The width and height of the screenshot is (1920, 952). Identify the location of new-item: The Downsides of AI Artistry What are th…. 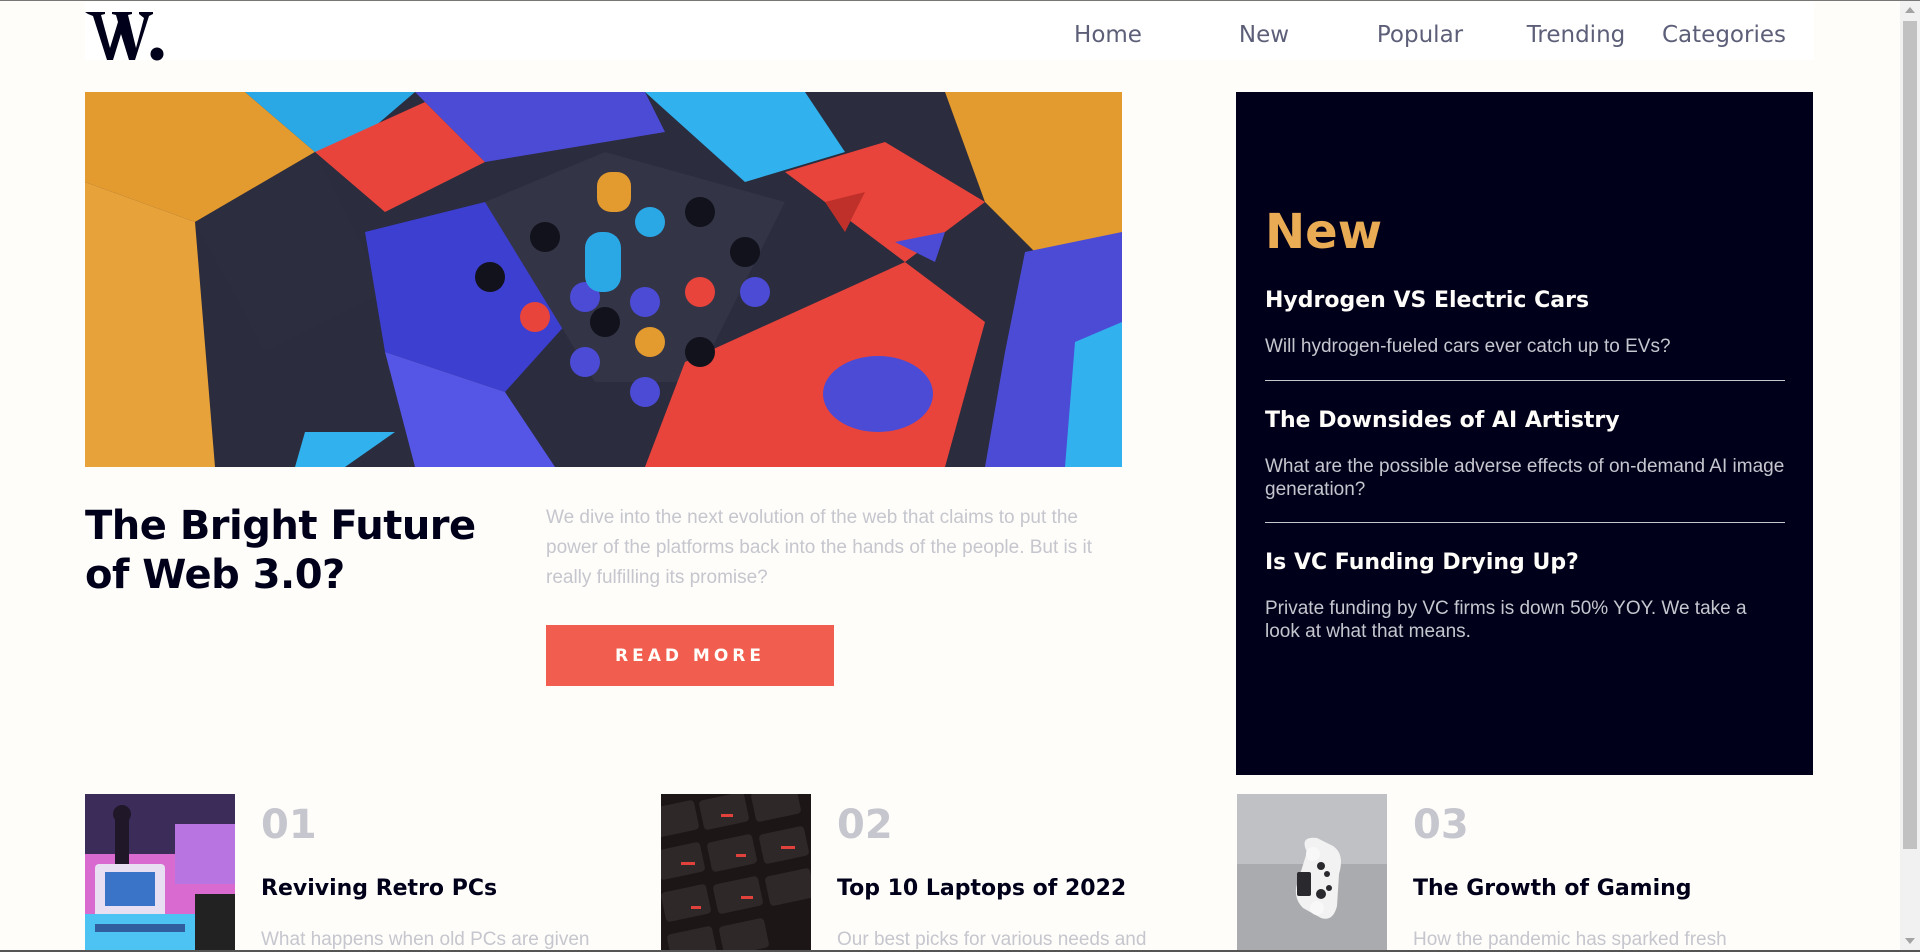
(1525, 454).